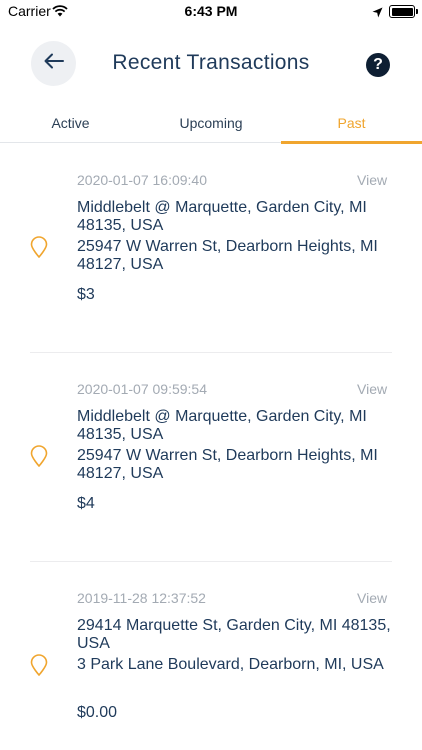  What do you see at coordinates (403, 11) in the screenshot?
I see `battery-icon` at bounding box center [403, 11].